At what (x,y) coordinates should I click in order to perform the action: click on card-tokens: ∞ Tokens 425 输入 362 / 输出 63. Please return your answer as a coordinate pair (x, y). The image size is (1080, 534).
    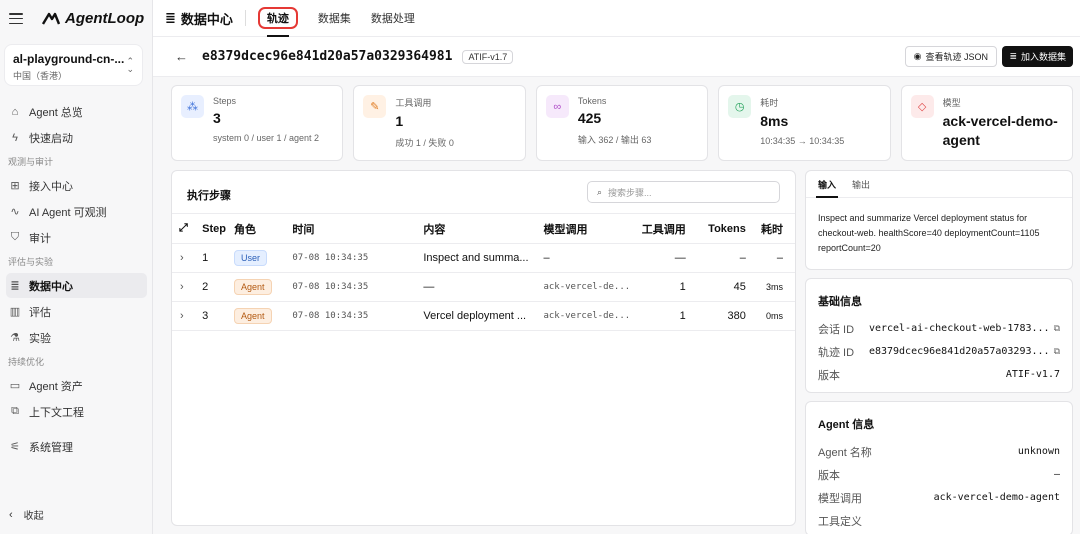
    Looking at the image, I should click on (622, 123).